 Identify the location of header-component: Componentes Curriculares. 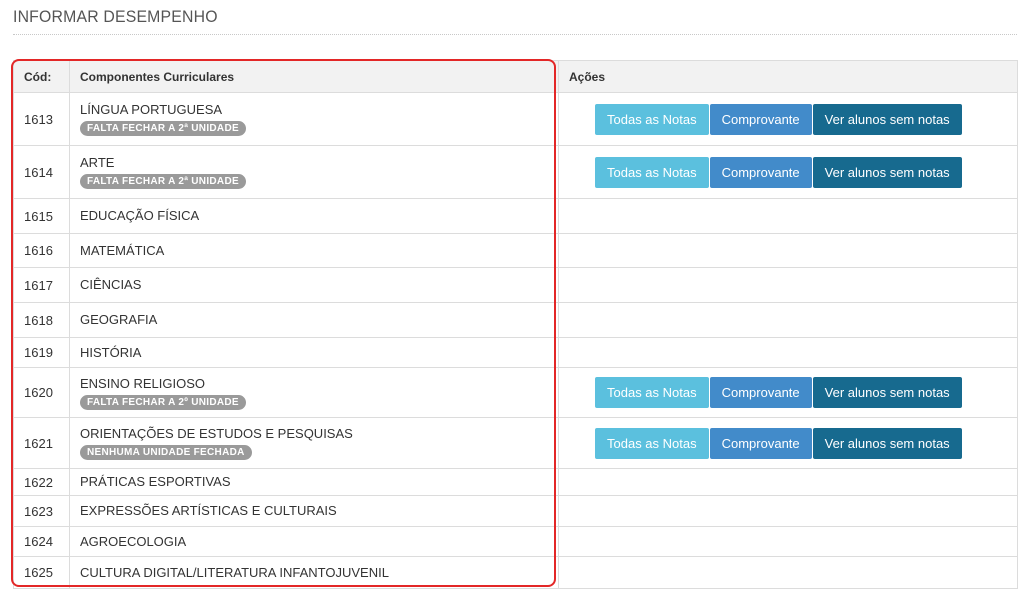
(314, 76).